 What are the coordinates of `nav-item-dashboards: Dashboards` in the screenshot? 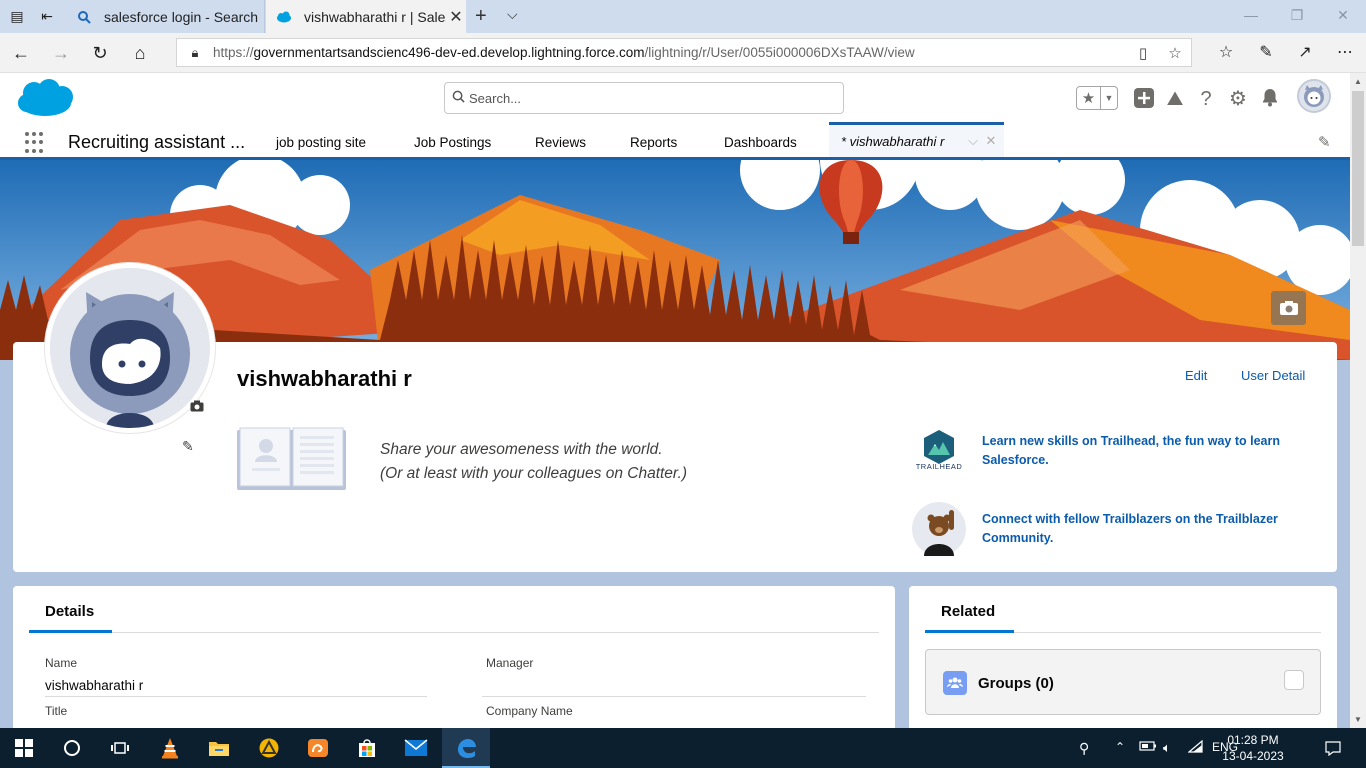 It's located at (760, 142).